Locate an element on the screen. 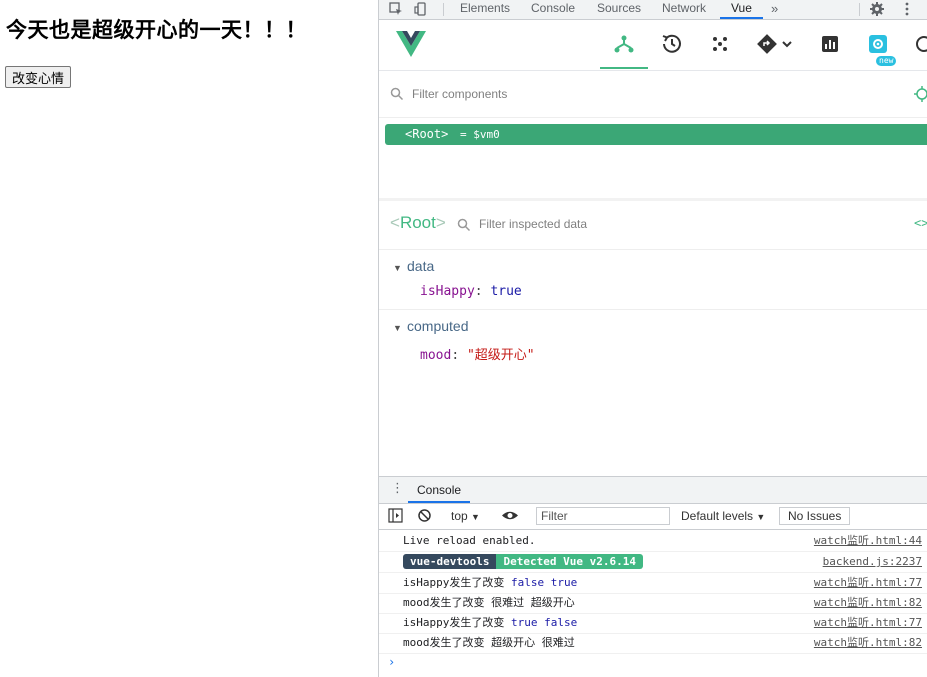  inspected-component-name: <Root> is located at coordinates (418, 222).